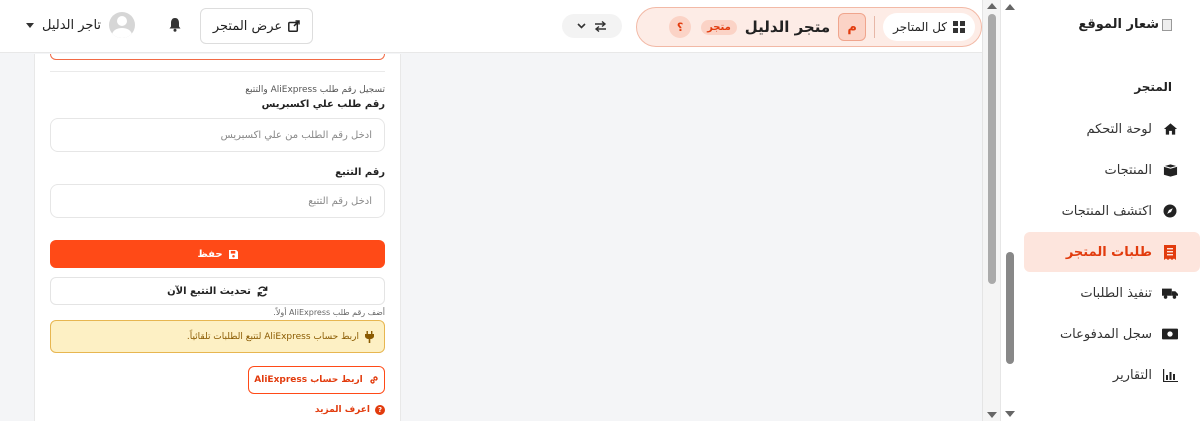  What do you see at coordinates (262, 291) in the screenshot?
I see `refresh-icon` at bounding box center [262, 291].